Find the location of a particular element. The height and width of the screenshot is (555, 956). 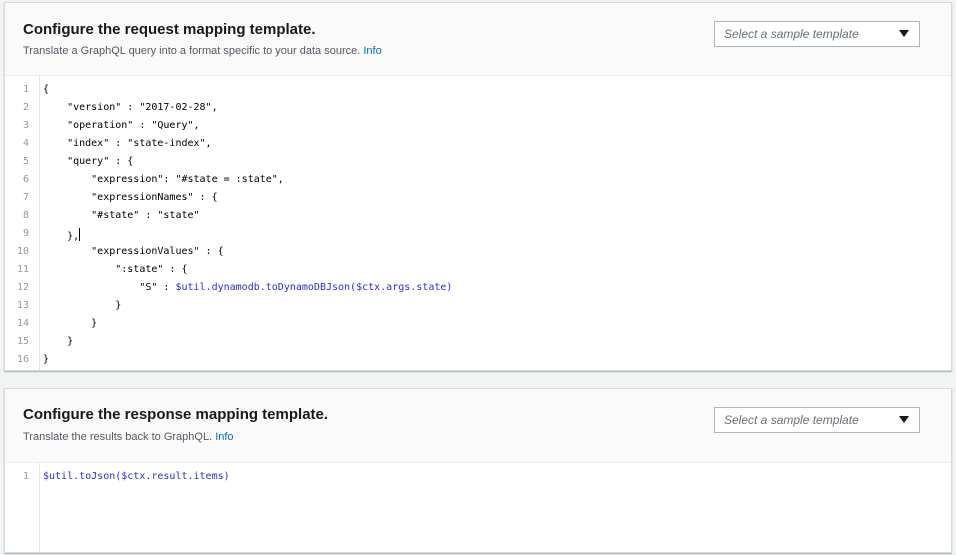

code-line: 1 $util.toJson($ctx.result.items) is located at coordinates (478, 477).